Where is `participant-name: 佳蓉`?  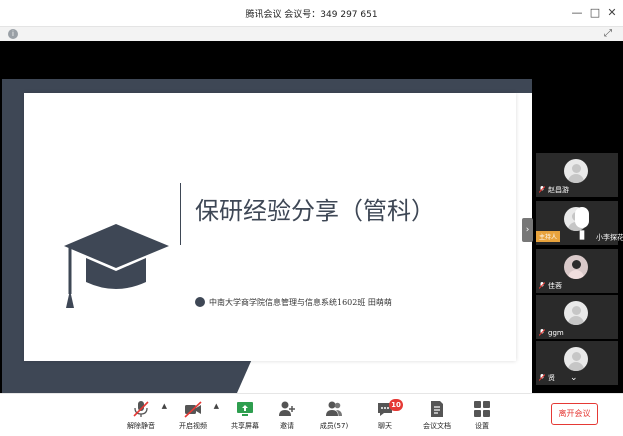 participant-name: 佳蓉 is located at coordinates (550, 286).